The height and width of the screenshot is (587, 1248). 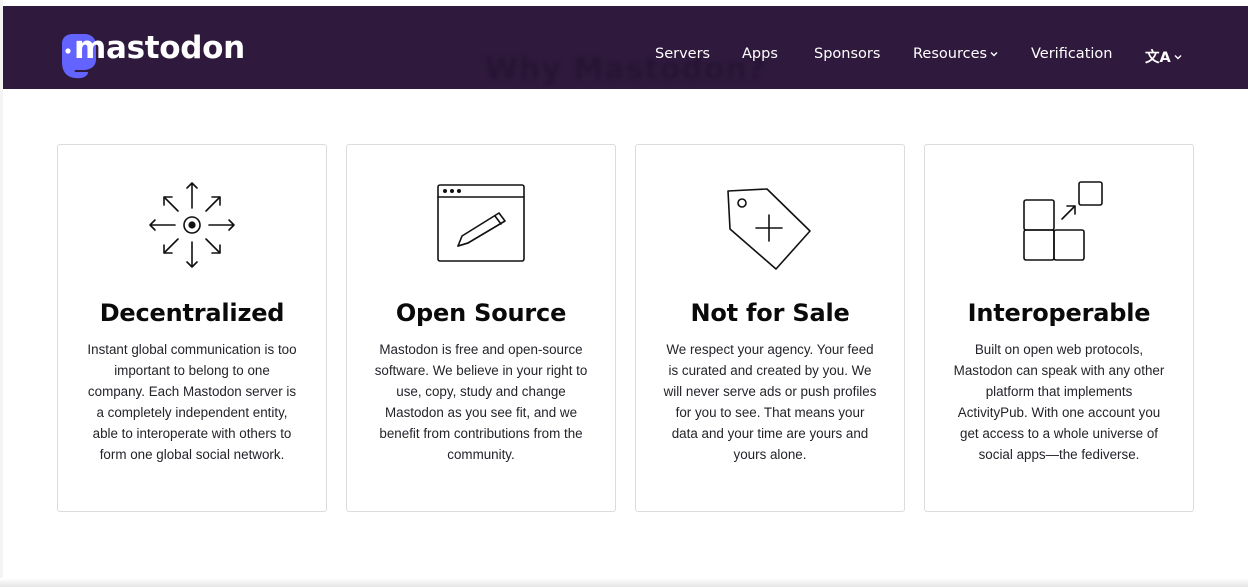 I want to click on nav-apps-label: Apps, so click(x=760, y=54).